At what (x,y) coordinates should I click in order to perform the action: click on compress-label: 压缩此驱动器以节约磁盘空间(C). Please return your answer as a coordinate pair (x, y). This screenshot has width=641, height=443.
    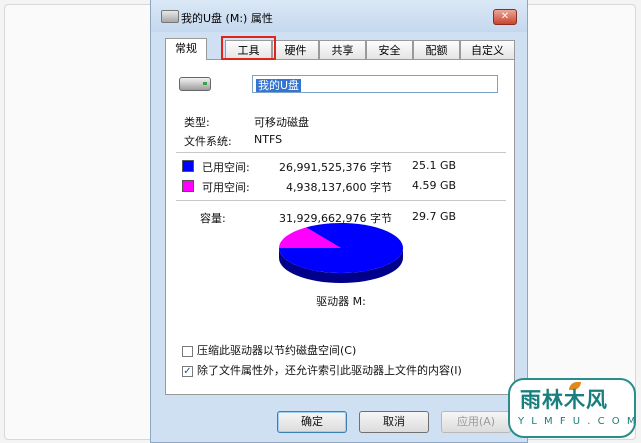
    Looking at the image, I should click on (277, 350).